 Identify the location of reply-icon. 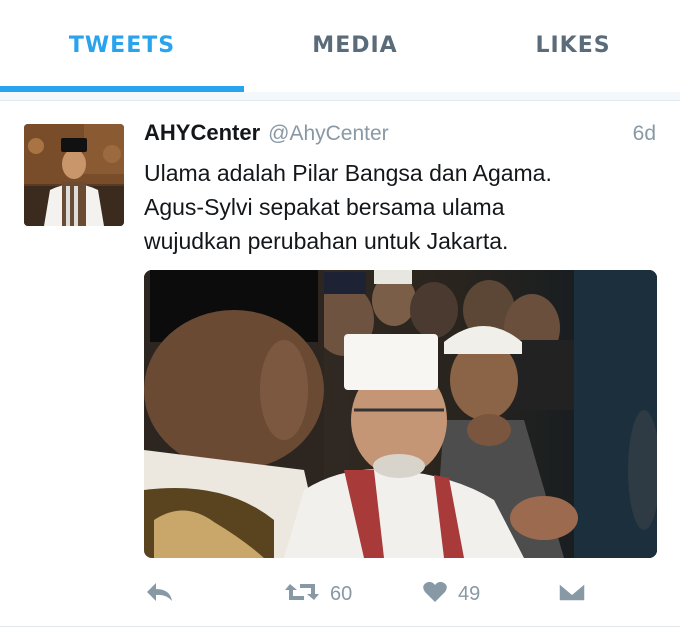
(159, 594).